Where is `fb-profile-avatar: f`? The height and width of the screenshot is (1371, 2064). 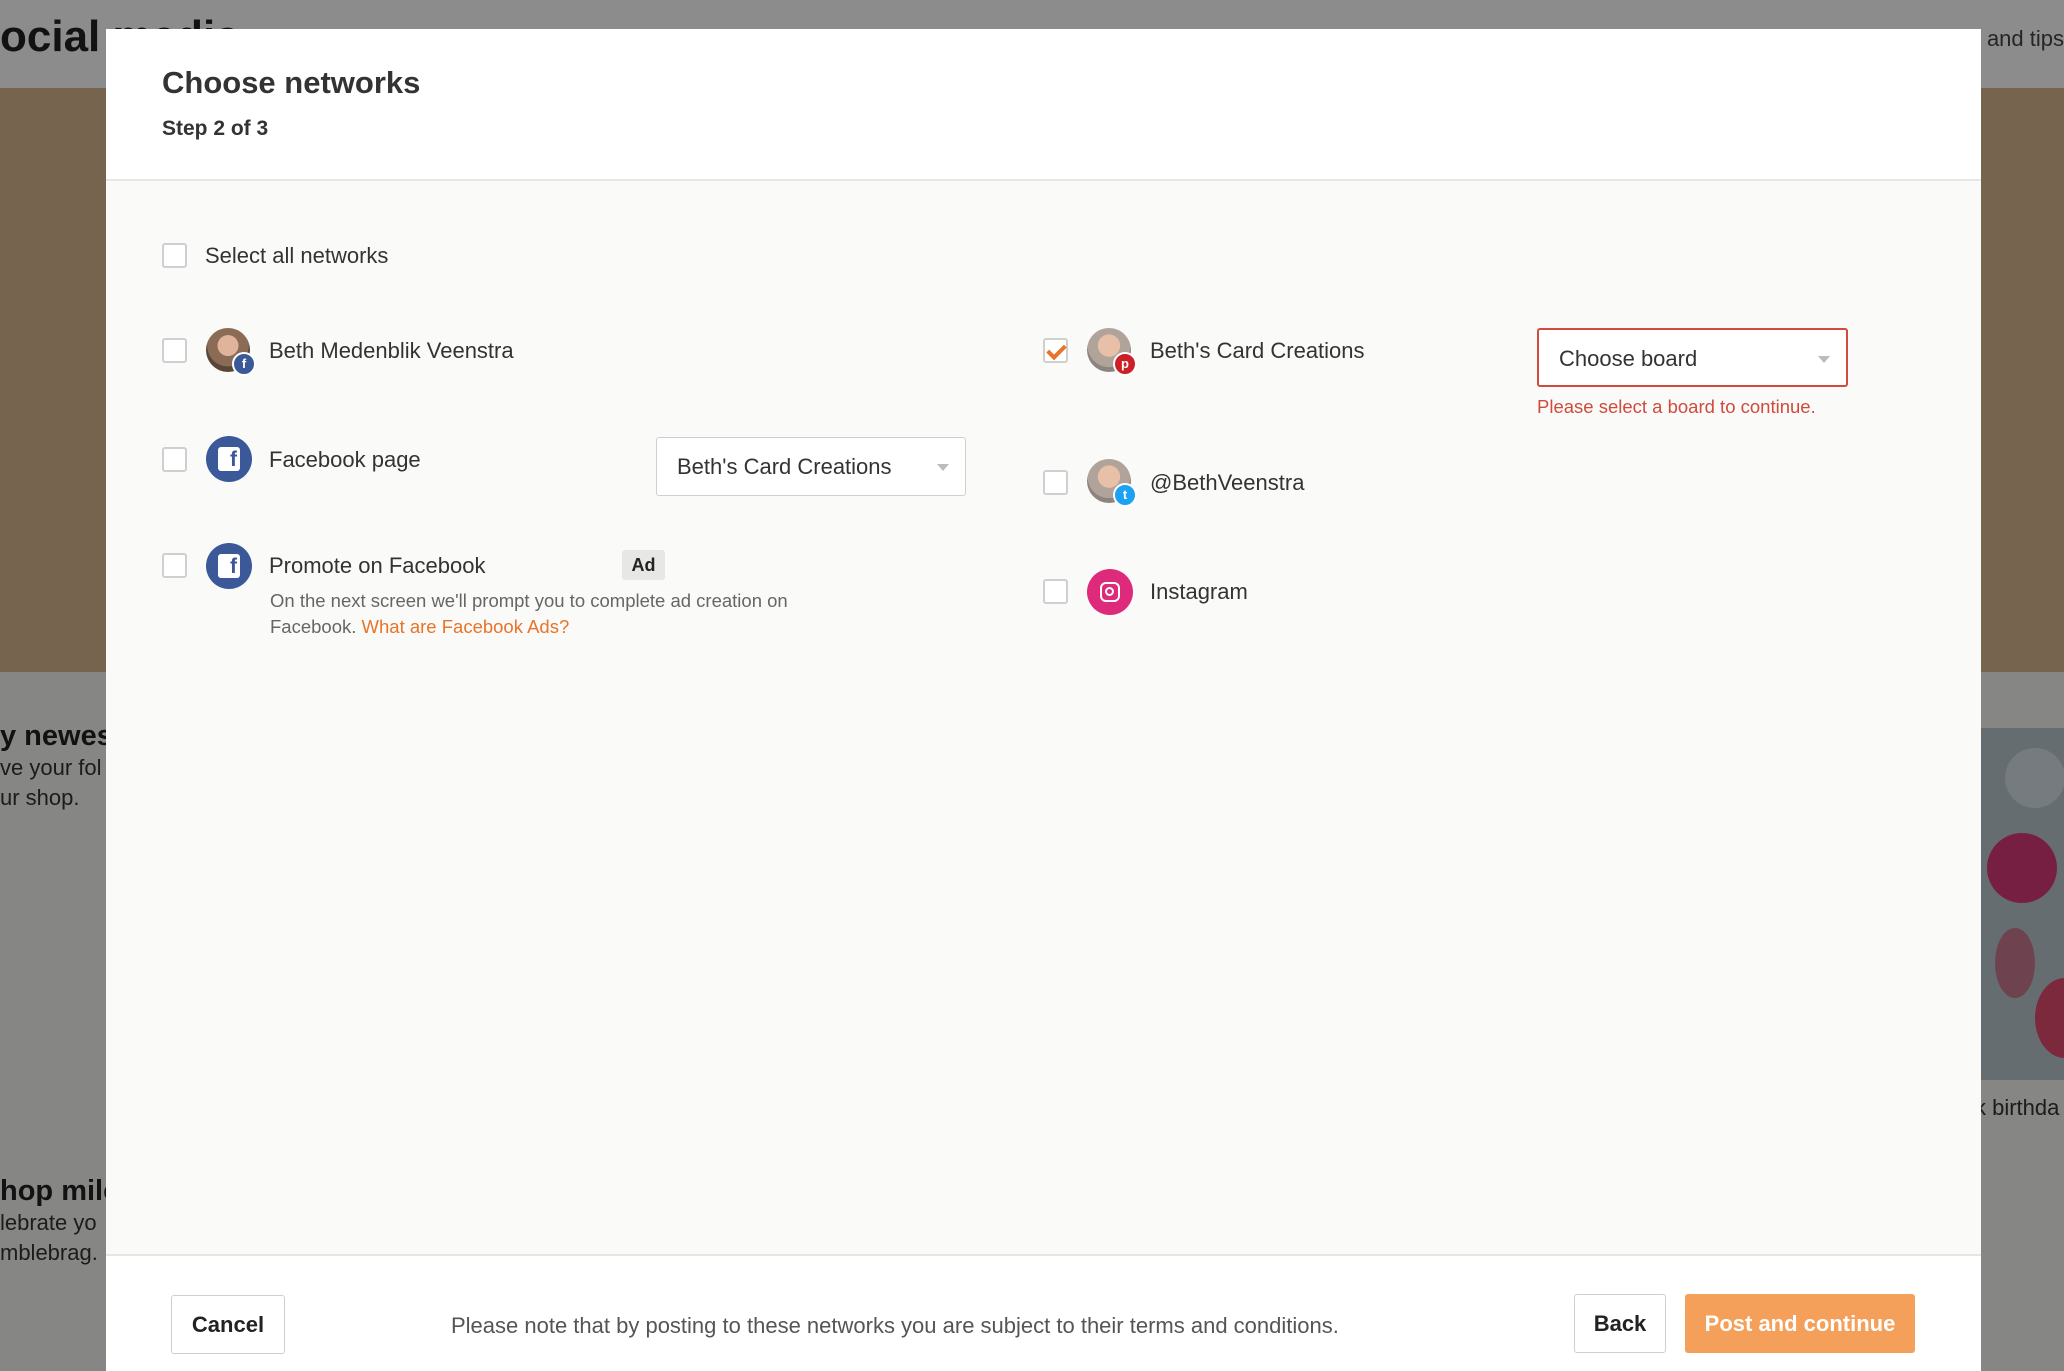 fb-profile-avatar: f is located at coordinates (231, 352).